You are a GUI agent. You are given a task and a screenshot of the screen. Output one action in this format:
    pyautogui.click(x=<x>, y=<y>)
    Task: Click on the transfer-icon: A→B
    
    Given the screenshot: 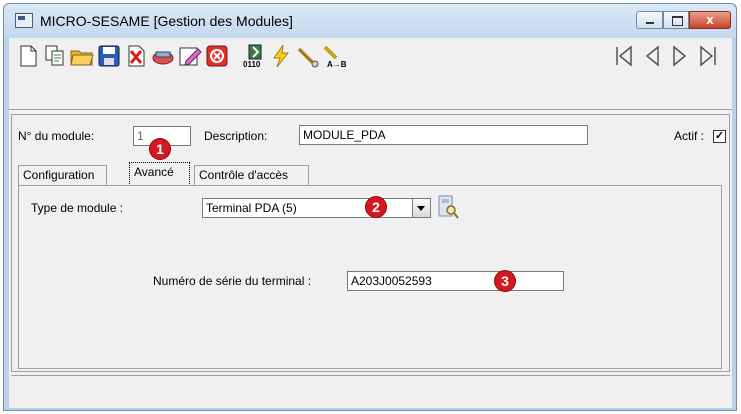 What is the action you would take?
    pyautogui.click(x=335, y=56)
    